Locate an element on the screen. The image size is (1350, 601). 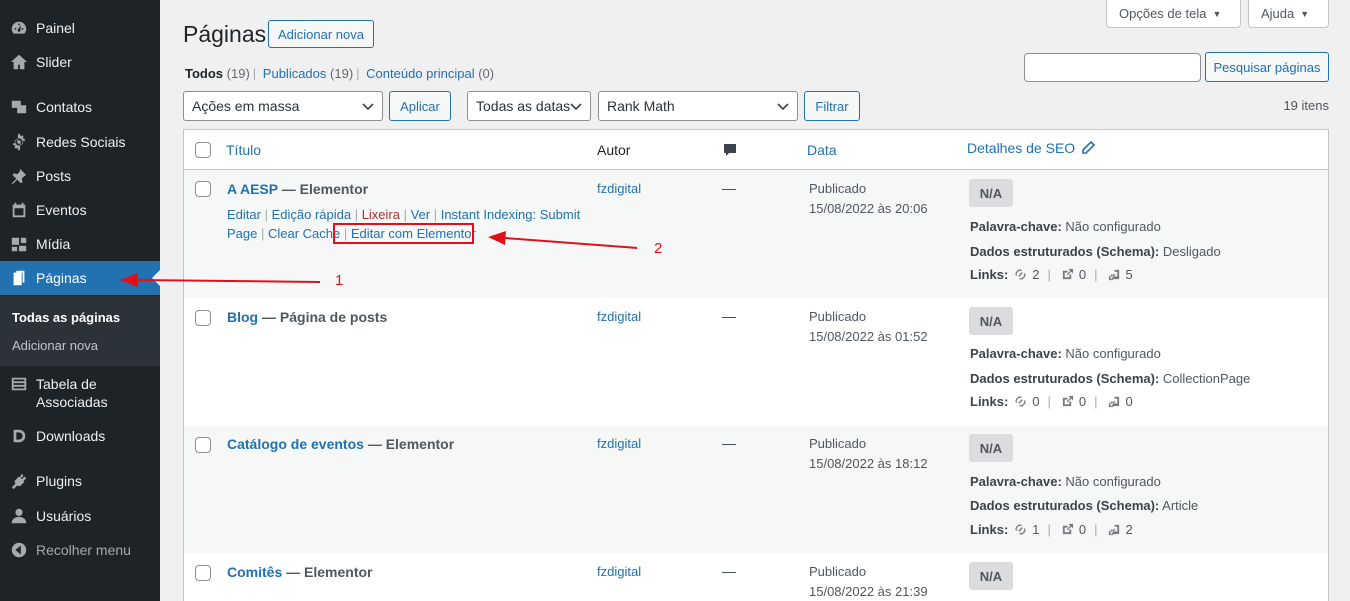
caret-down-icon: ▼ is located at coordinates (1305, 13).